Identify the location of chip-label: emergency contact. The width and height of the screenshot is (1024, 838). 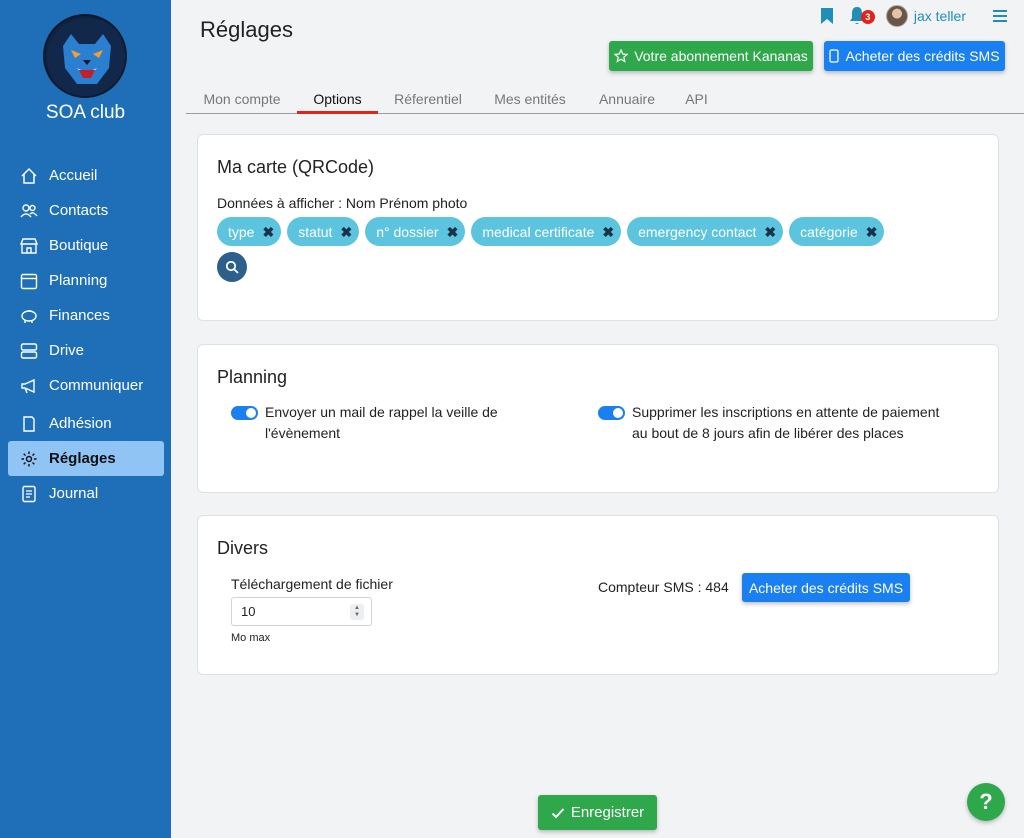
(697, 231).